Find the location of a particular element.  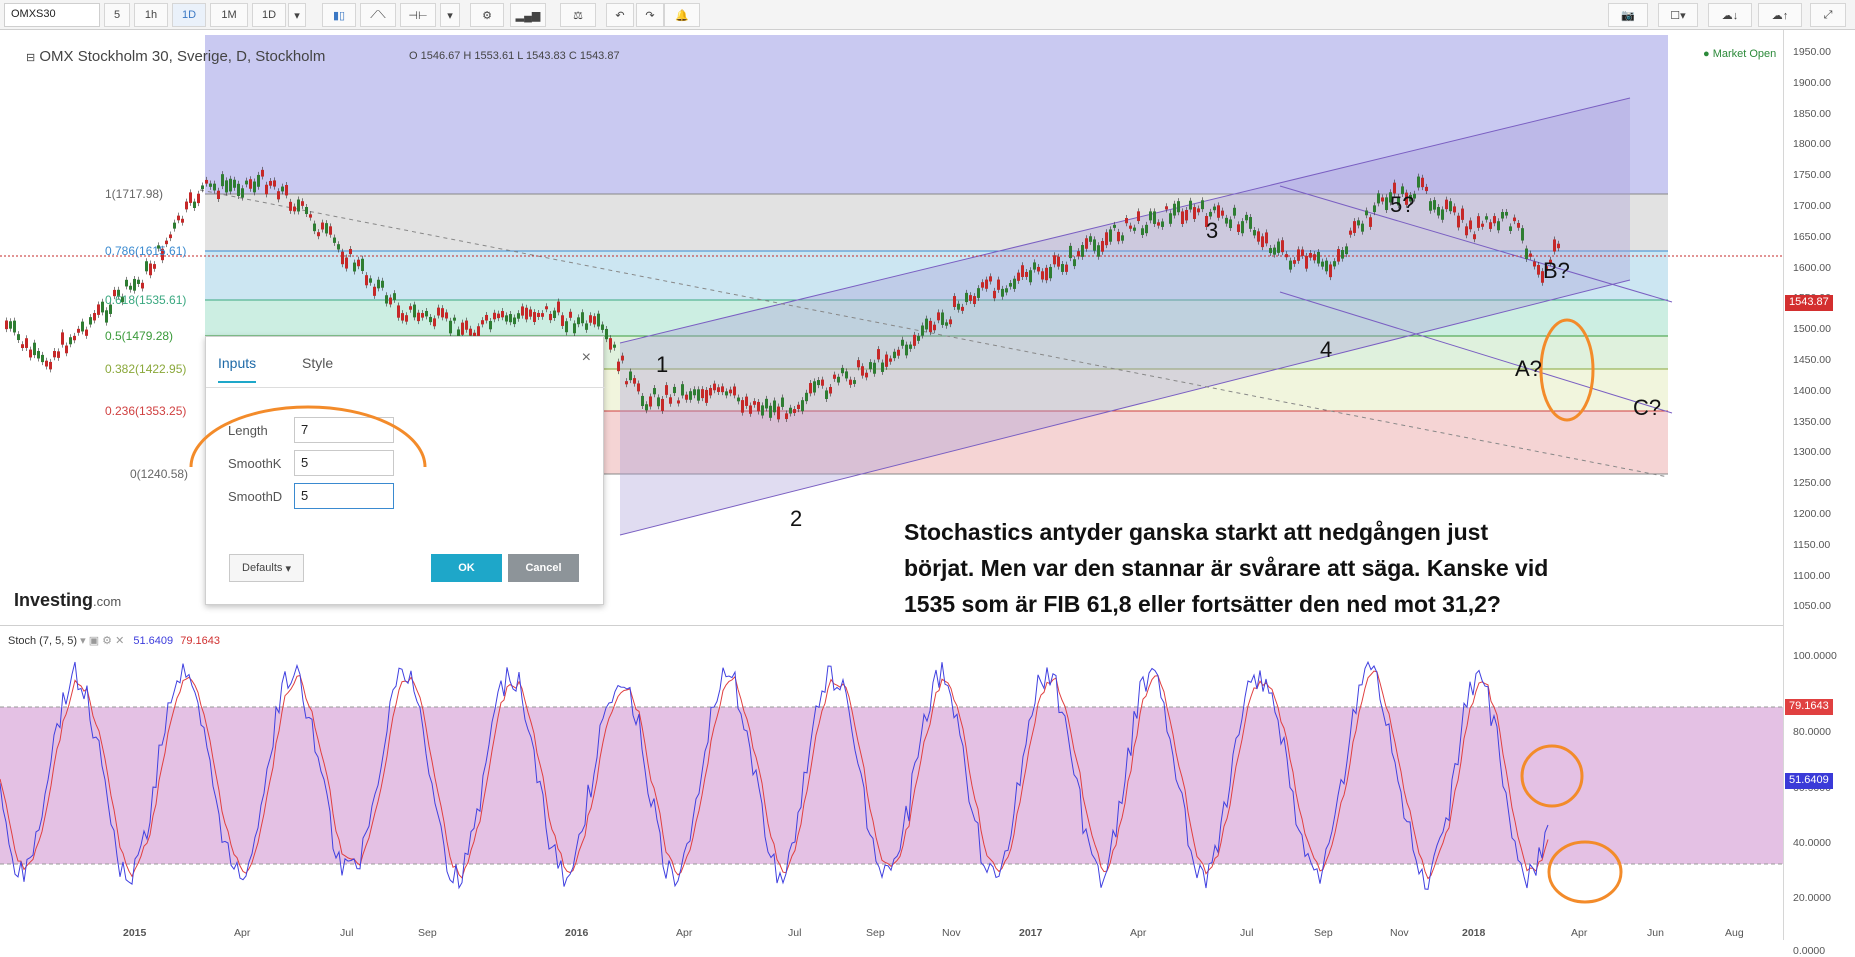

stoch-legend: Stoch (7, 5, 5) ▾ ▣ ⚙ ✕ 51.6409 79.1643 is located at coordinates (114, 641).